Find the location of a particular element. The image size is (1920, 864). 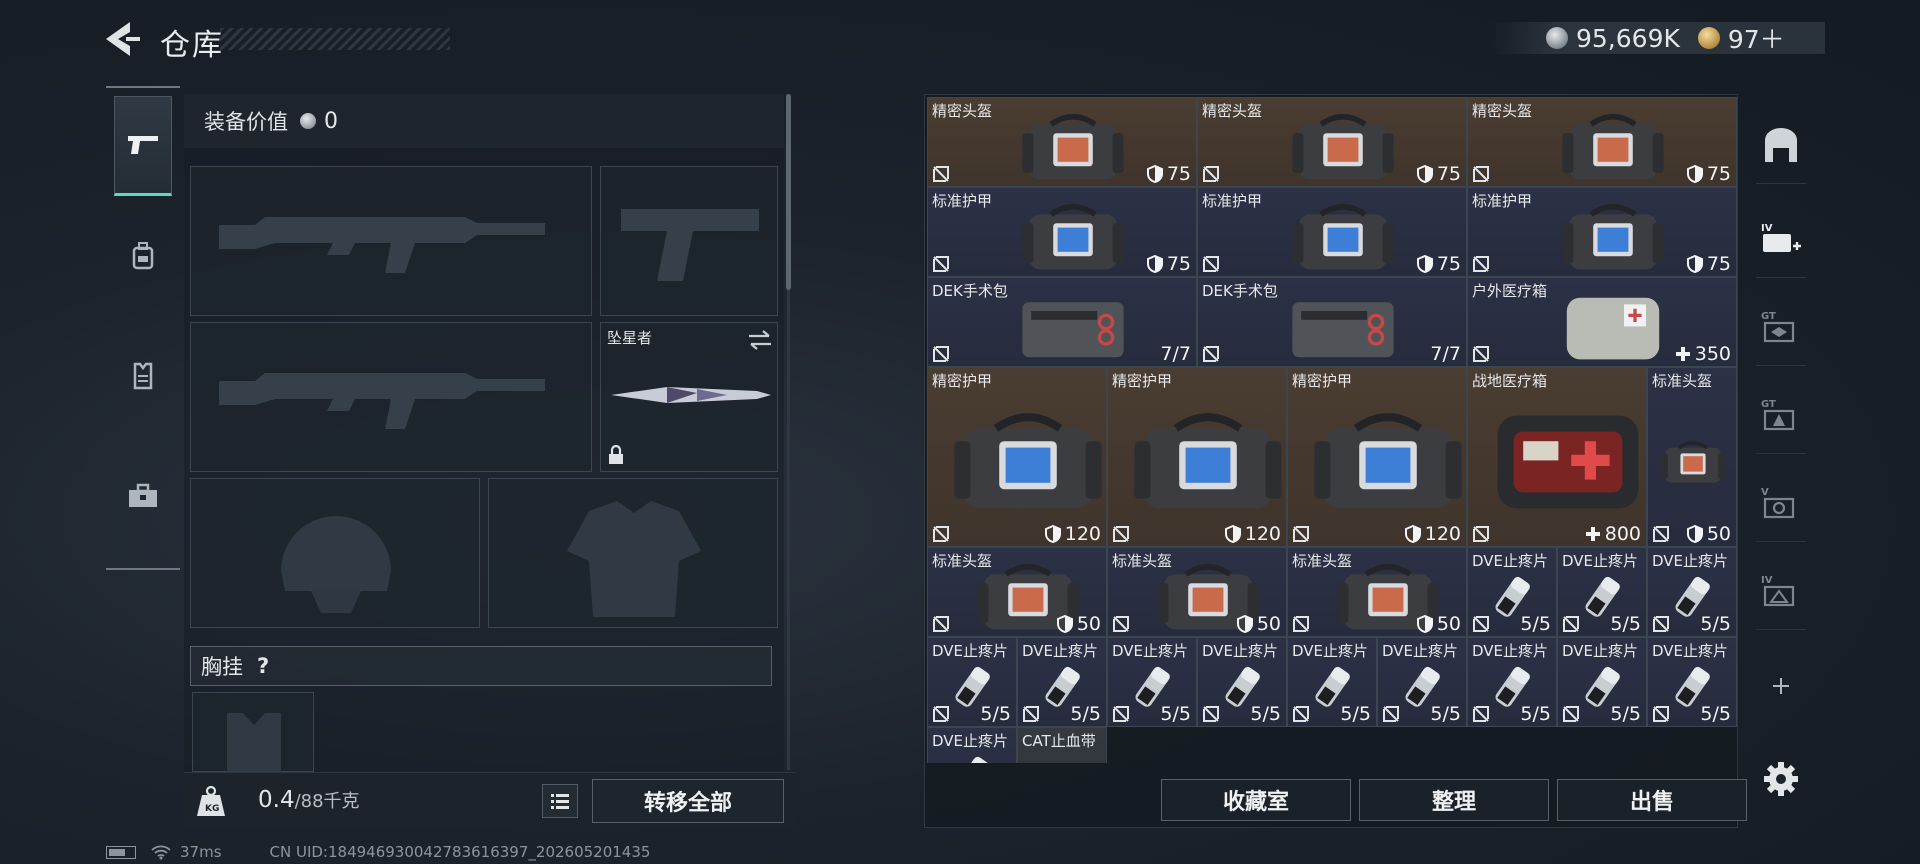

back-arrow-icon is located at coordinates (123, 39).